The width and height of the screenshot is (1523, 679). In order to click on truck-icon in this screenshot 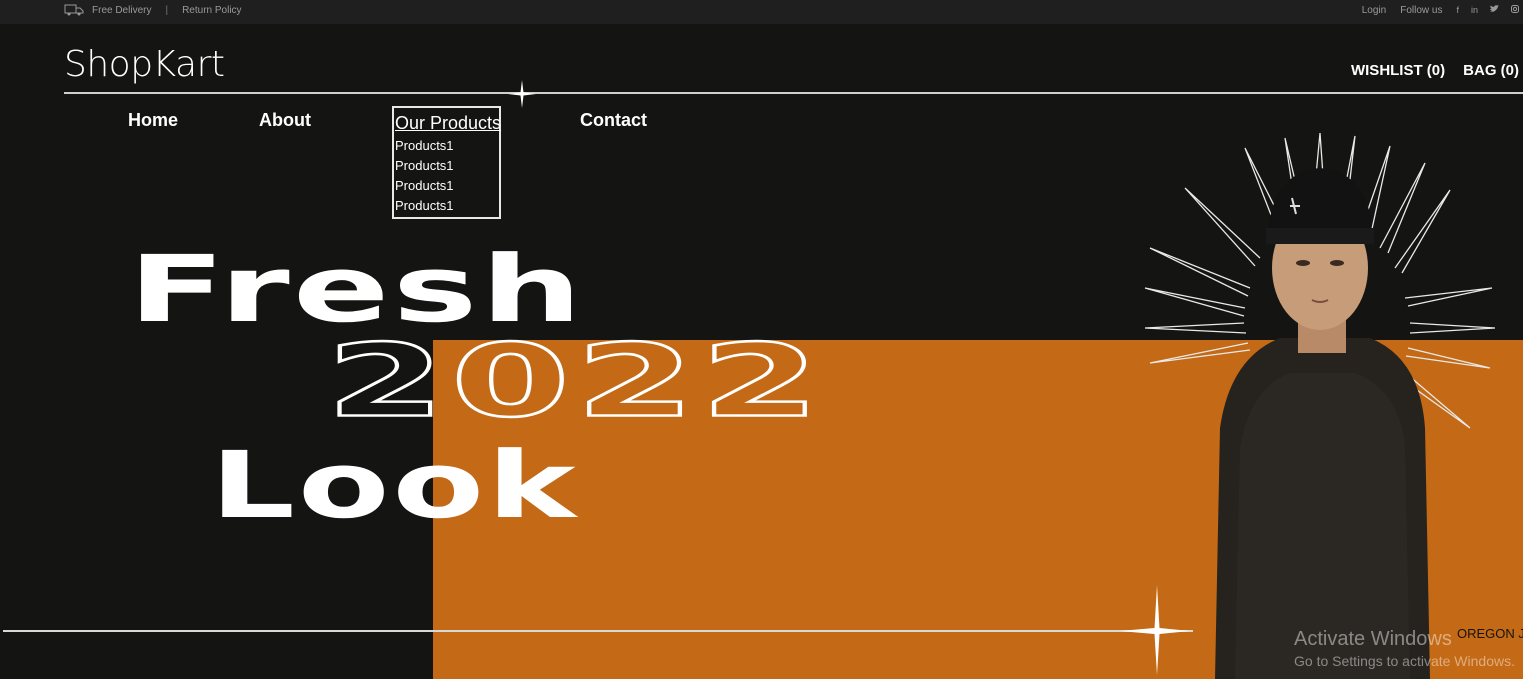, I will do `click(74, 10)`.